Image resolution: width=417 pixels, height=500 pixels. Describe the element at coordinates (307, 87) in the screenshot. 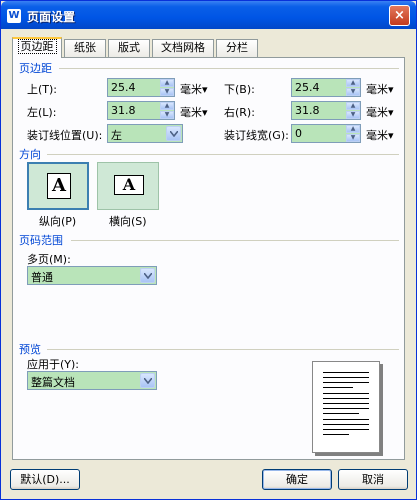

I see `bottom-margin-value: 25.4` at that location.